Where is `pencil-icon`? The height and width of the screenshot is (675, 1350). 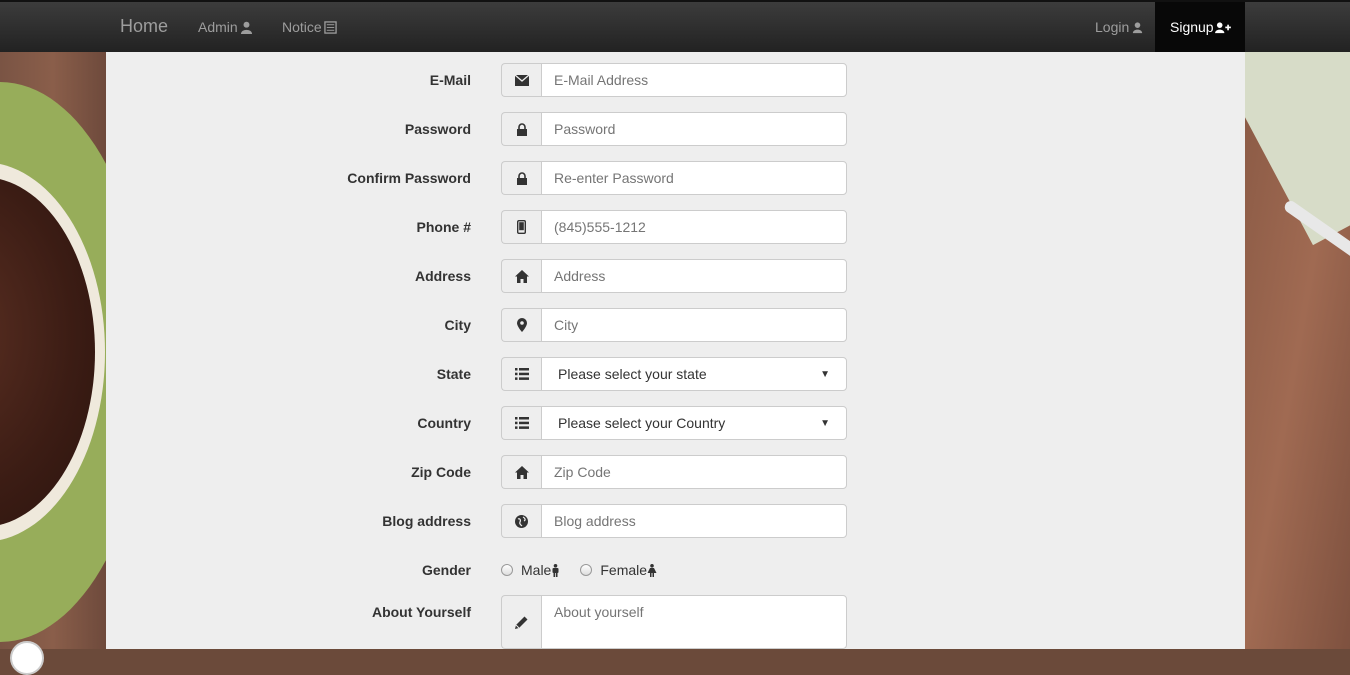
pencil-icon is located at coordinates (521, 622).